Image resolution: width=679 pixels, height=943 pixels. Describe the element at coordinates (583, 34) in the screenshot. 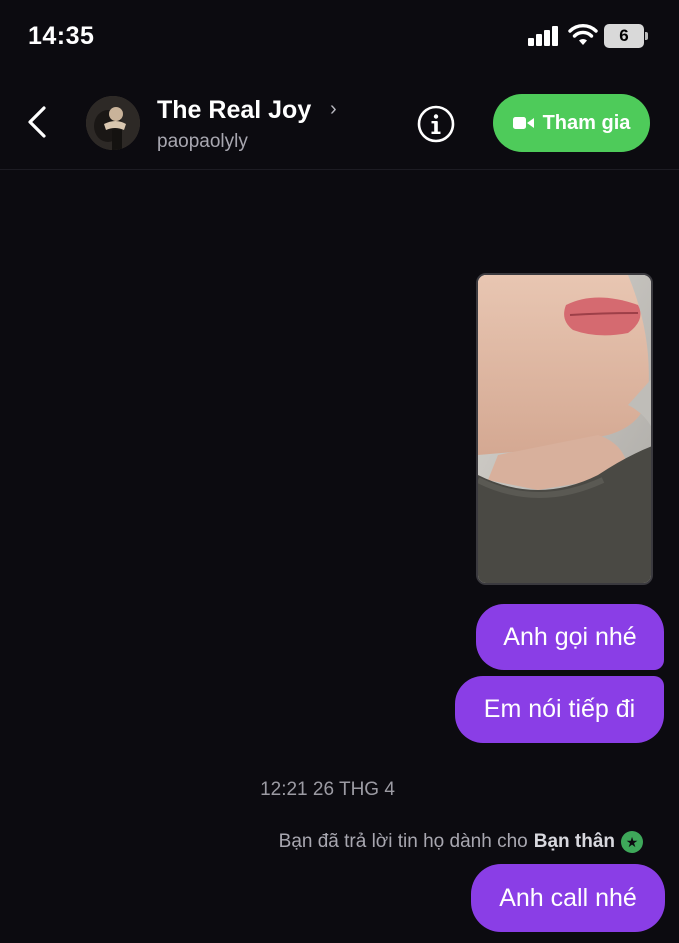

I see `wifi-icon` at that location.